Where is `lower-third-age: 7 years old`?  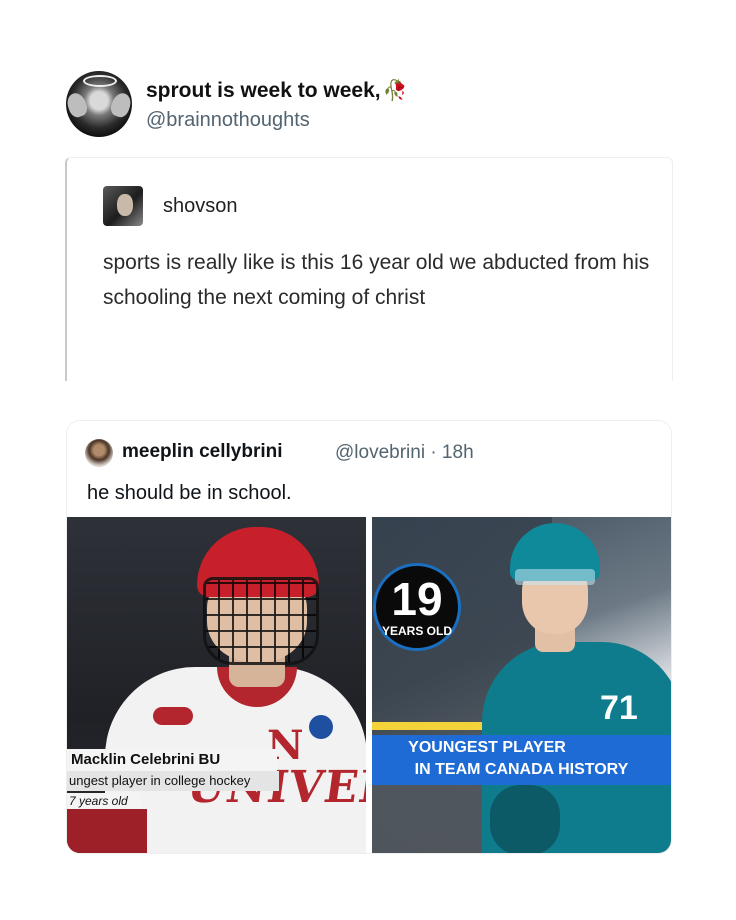 lower-third-age: 7 years old is located at coordinates (104, 801).